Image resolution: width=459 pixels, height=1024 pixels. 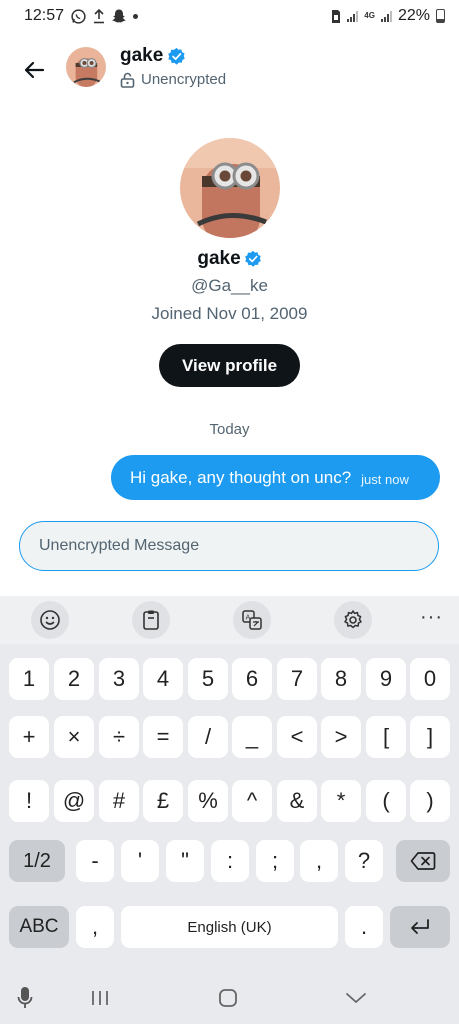 I want to click on key-less-than: <, so click(x=297, y=737).